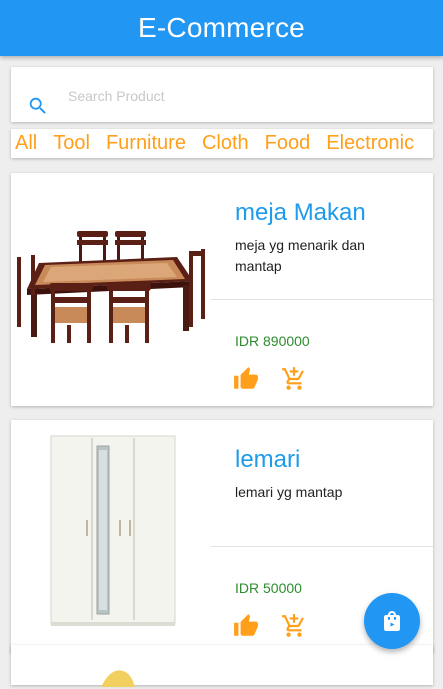 The height and width of the screenshot is (689, 443). What do you see at coordinates (111, 287) in the screenshot?
I see `dining-table-image` at bounding box center [111, 287].